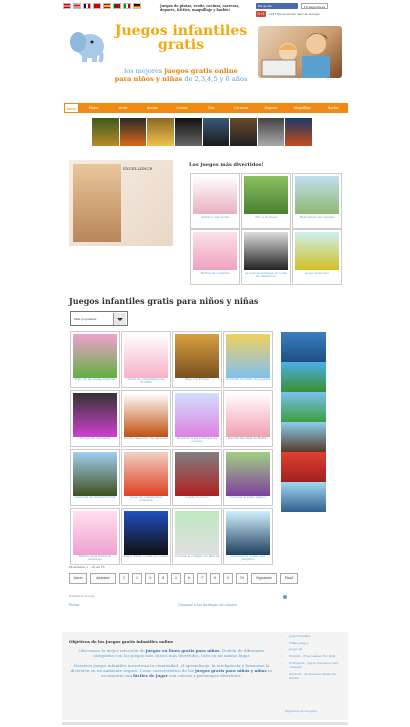 This screenshot has height=727, width=410. Describe the element at coordinates (261, 14) in the screenshot. I see `gplus-button: G+1` at that location.